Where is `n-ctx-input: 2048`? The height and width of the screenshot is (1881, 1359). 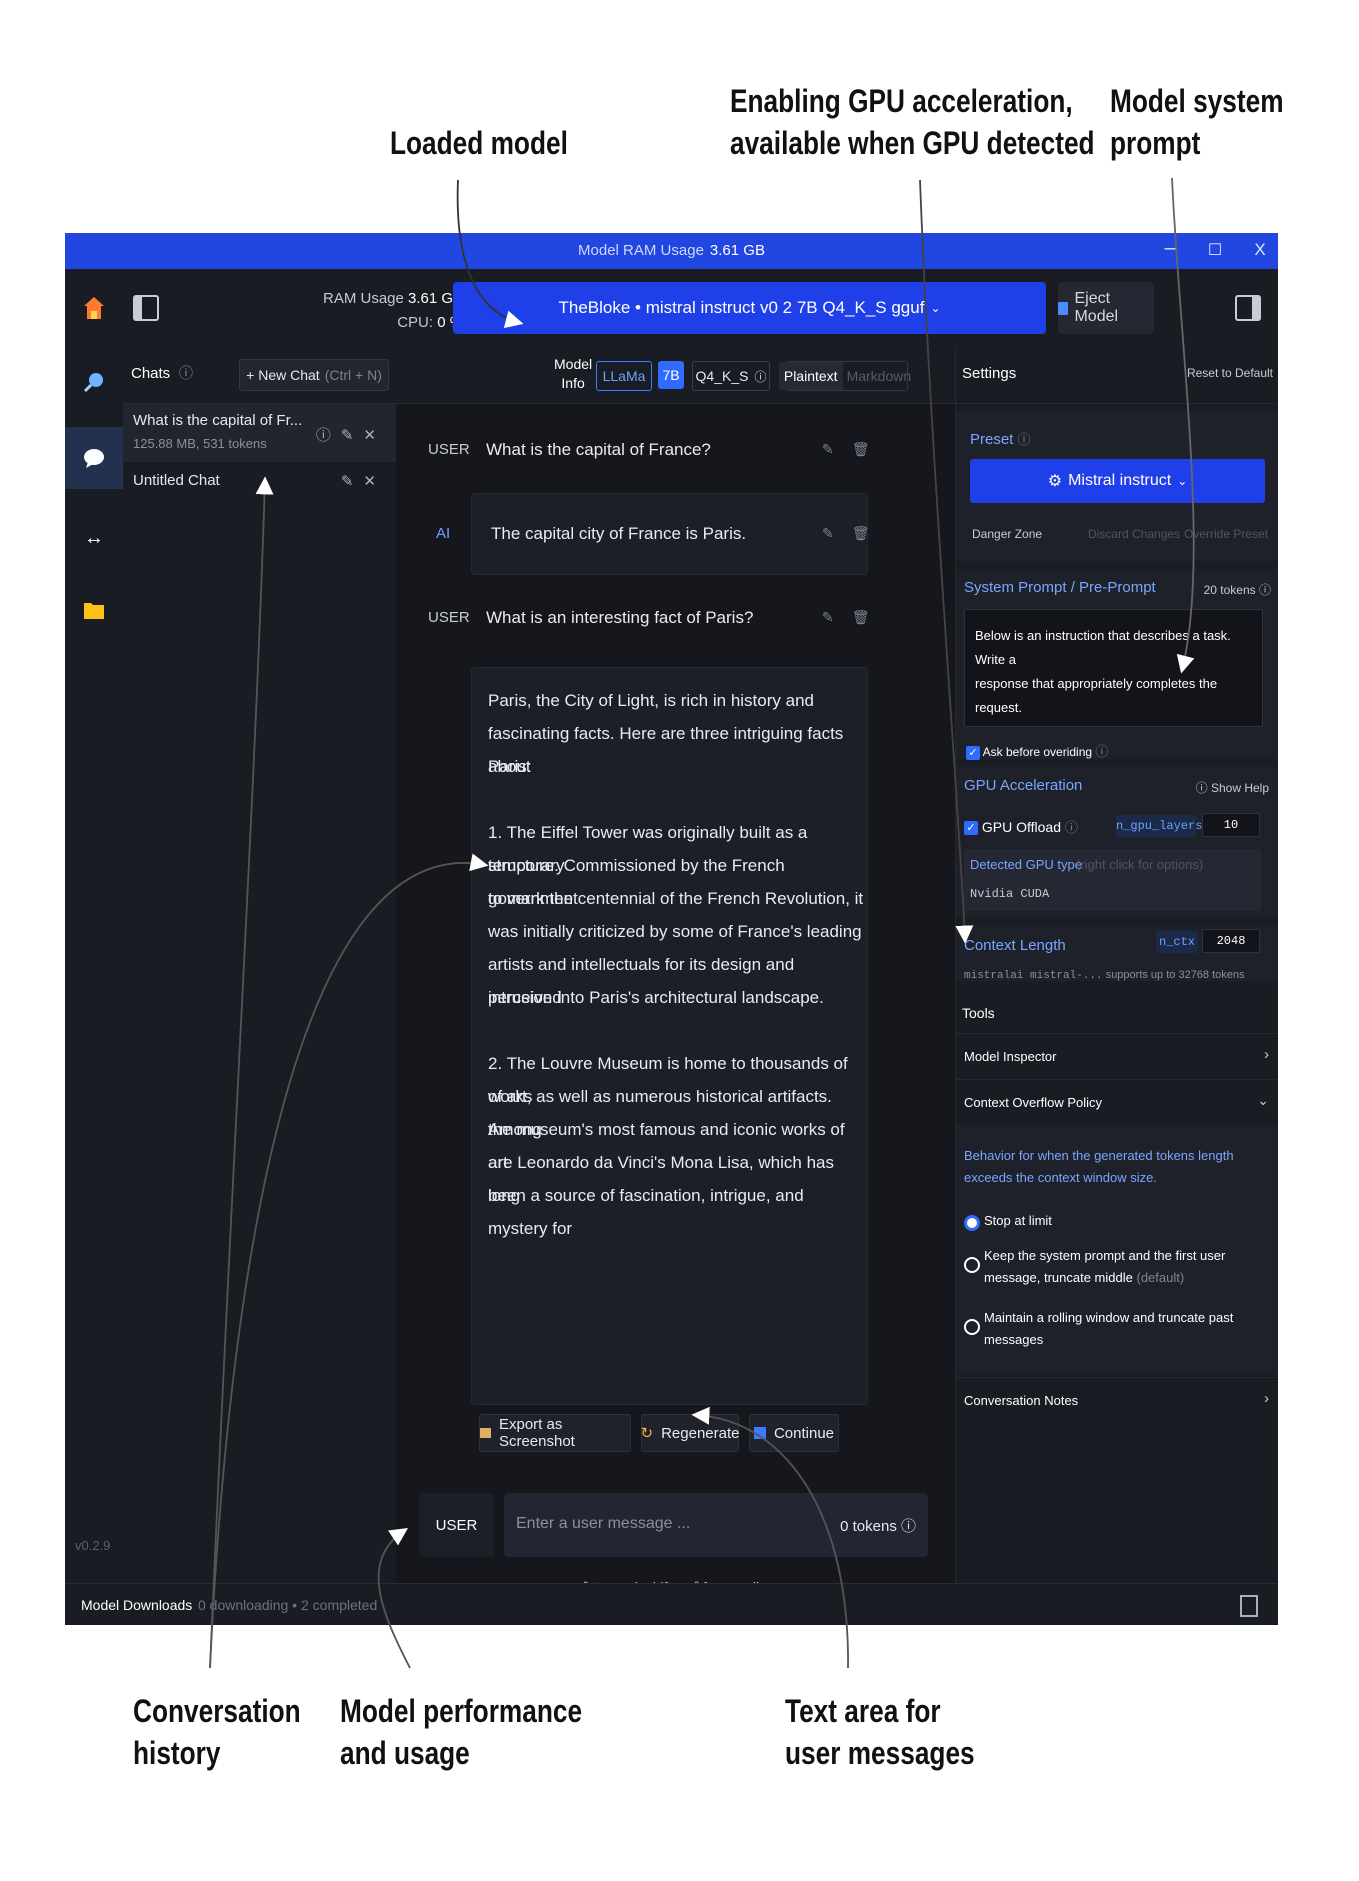
n-ctx-input: 2048 is located at coordinates (1231, 941).